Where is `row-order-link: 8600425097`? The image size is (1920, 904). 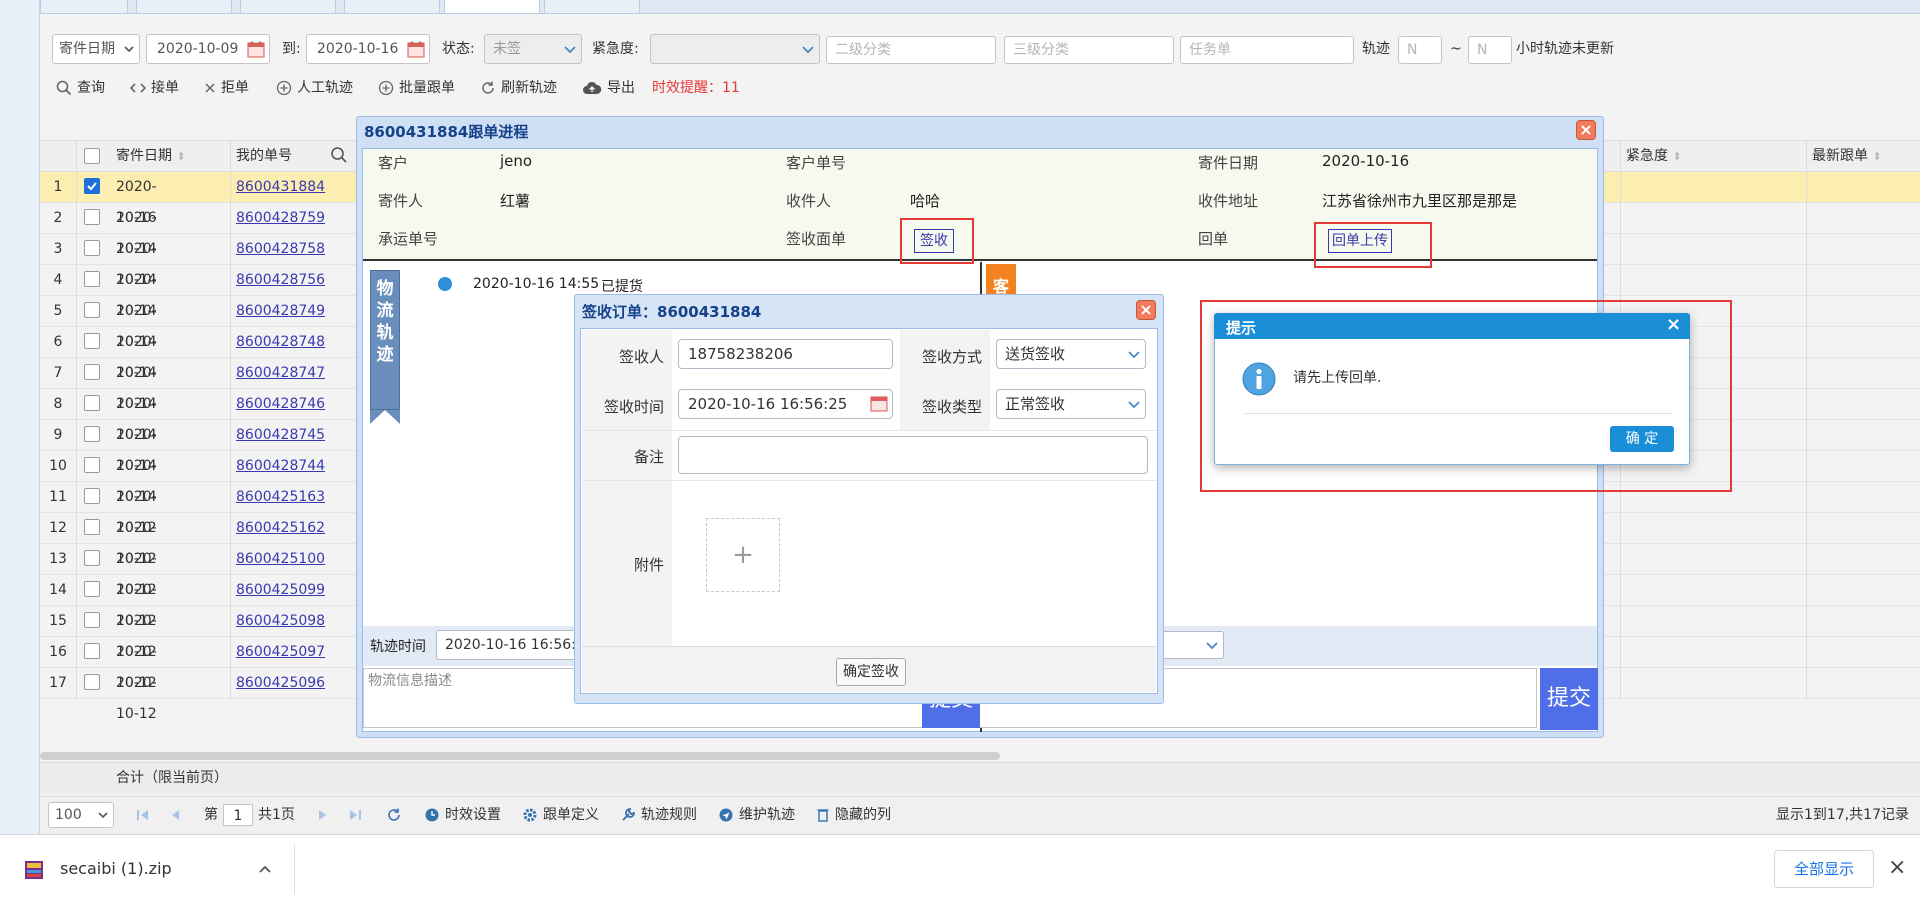 row-order-link: 8600425097 is located at coordinates (280, 652).